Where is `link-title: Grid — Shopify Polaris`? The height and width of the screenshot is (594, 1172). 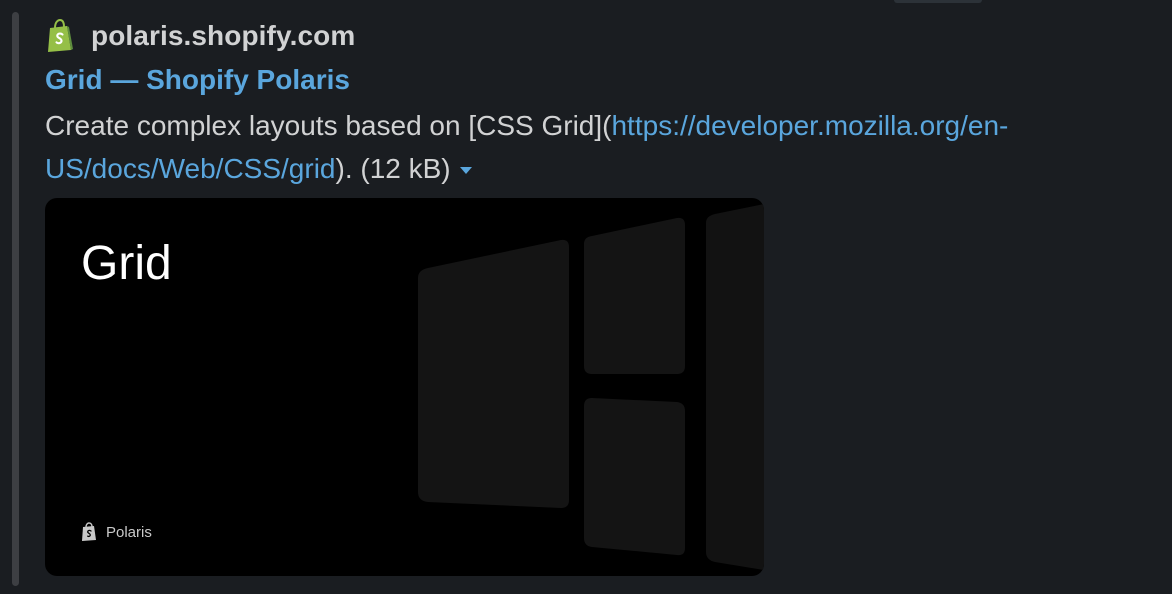 link-title: Grid — Shopify Polaris is located at coordinates (197, 80).